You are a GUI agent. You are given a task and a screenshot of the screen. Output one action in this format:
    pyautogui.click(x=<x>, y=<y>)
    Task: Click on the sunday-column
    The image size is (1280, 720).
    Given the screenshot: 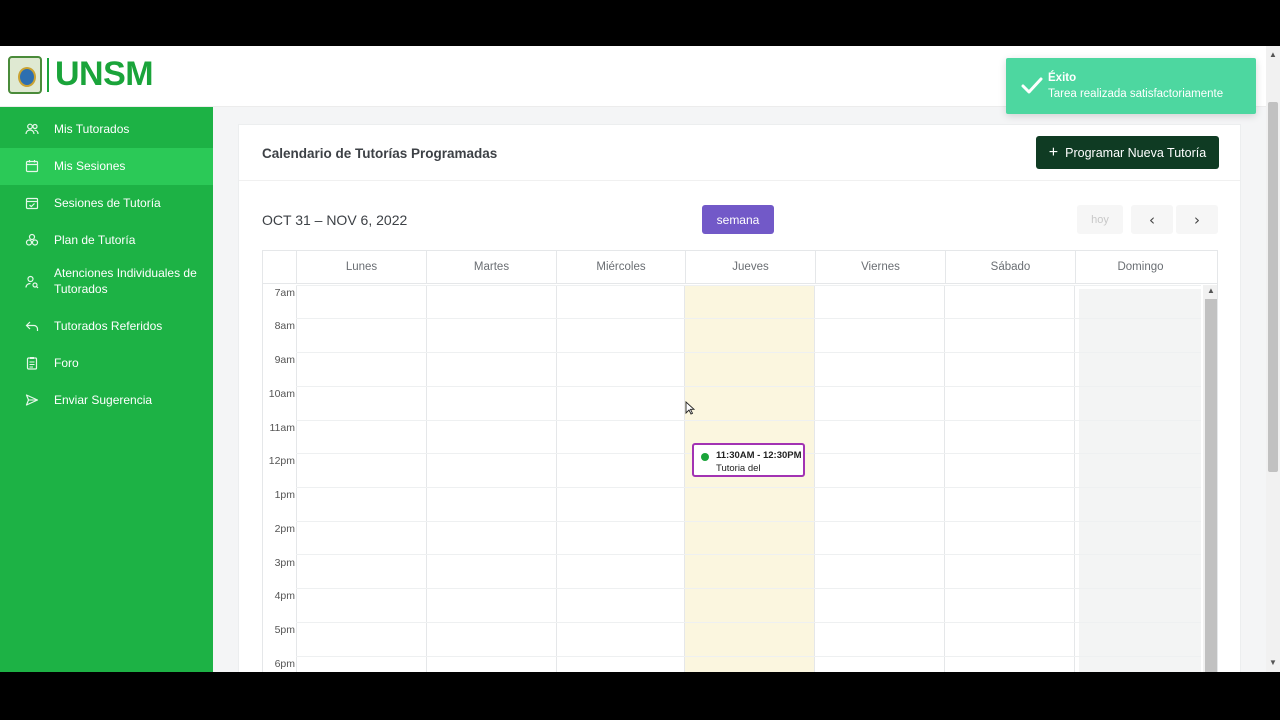 What is the action you would take?
    pyautogui.click(x=1140, y=480)
    